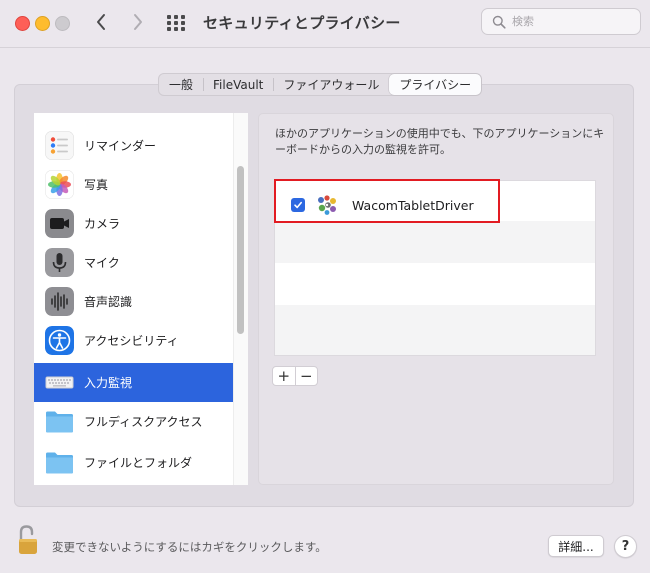 The image size is (650, 573). I want to click on sidebar-item-label: 音声認識, so click(108, 302).